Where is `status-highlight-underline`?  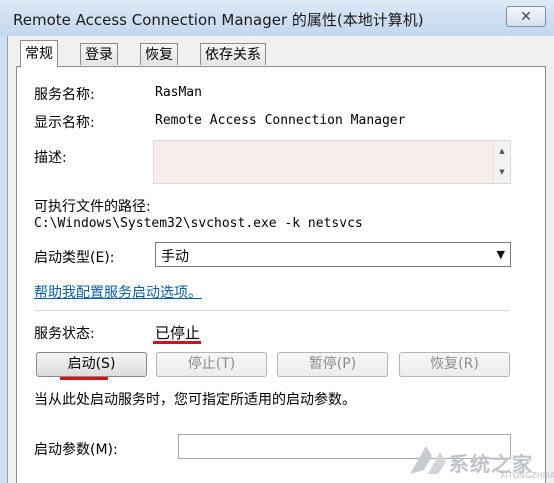
status-highlight-underline is located at coordinates (177, 342).